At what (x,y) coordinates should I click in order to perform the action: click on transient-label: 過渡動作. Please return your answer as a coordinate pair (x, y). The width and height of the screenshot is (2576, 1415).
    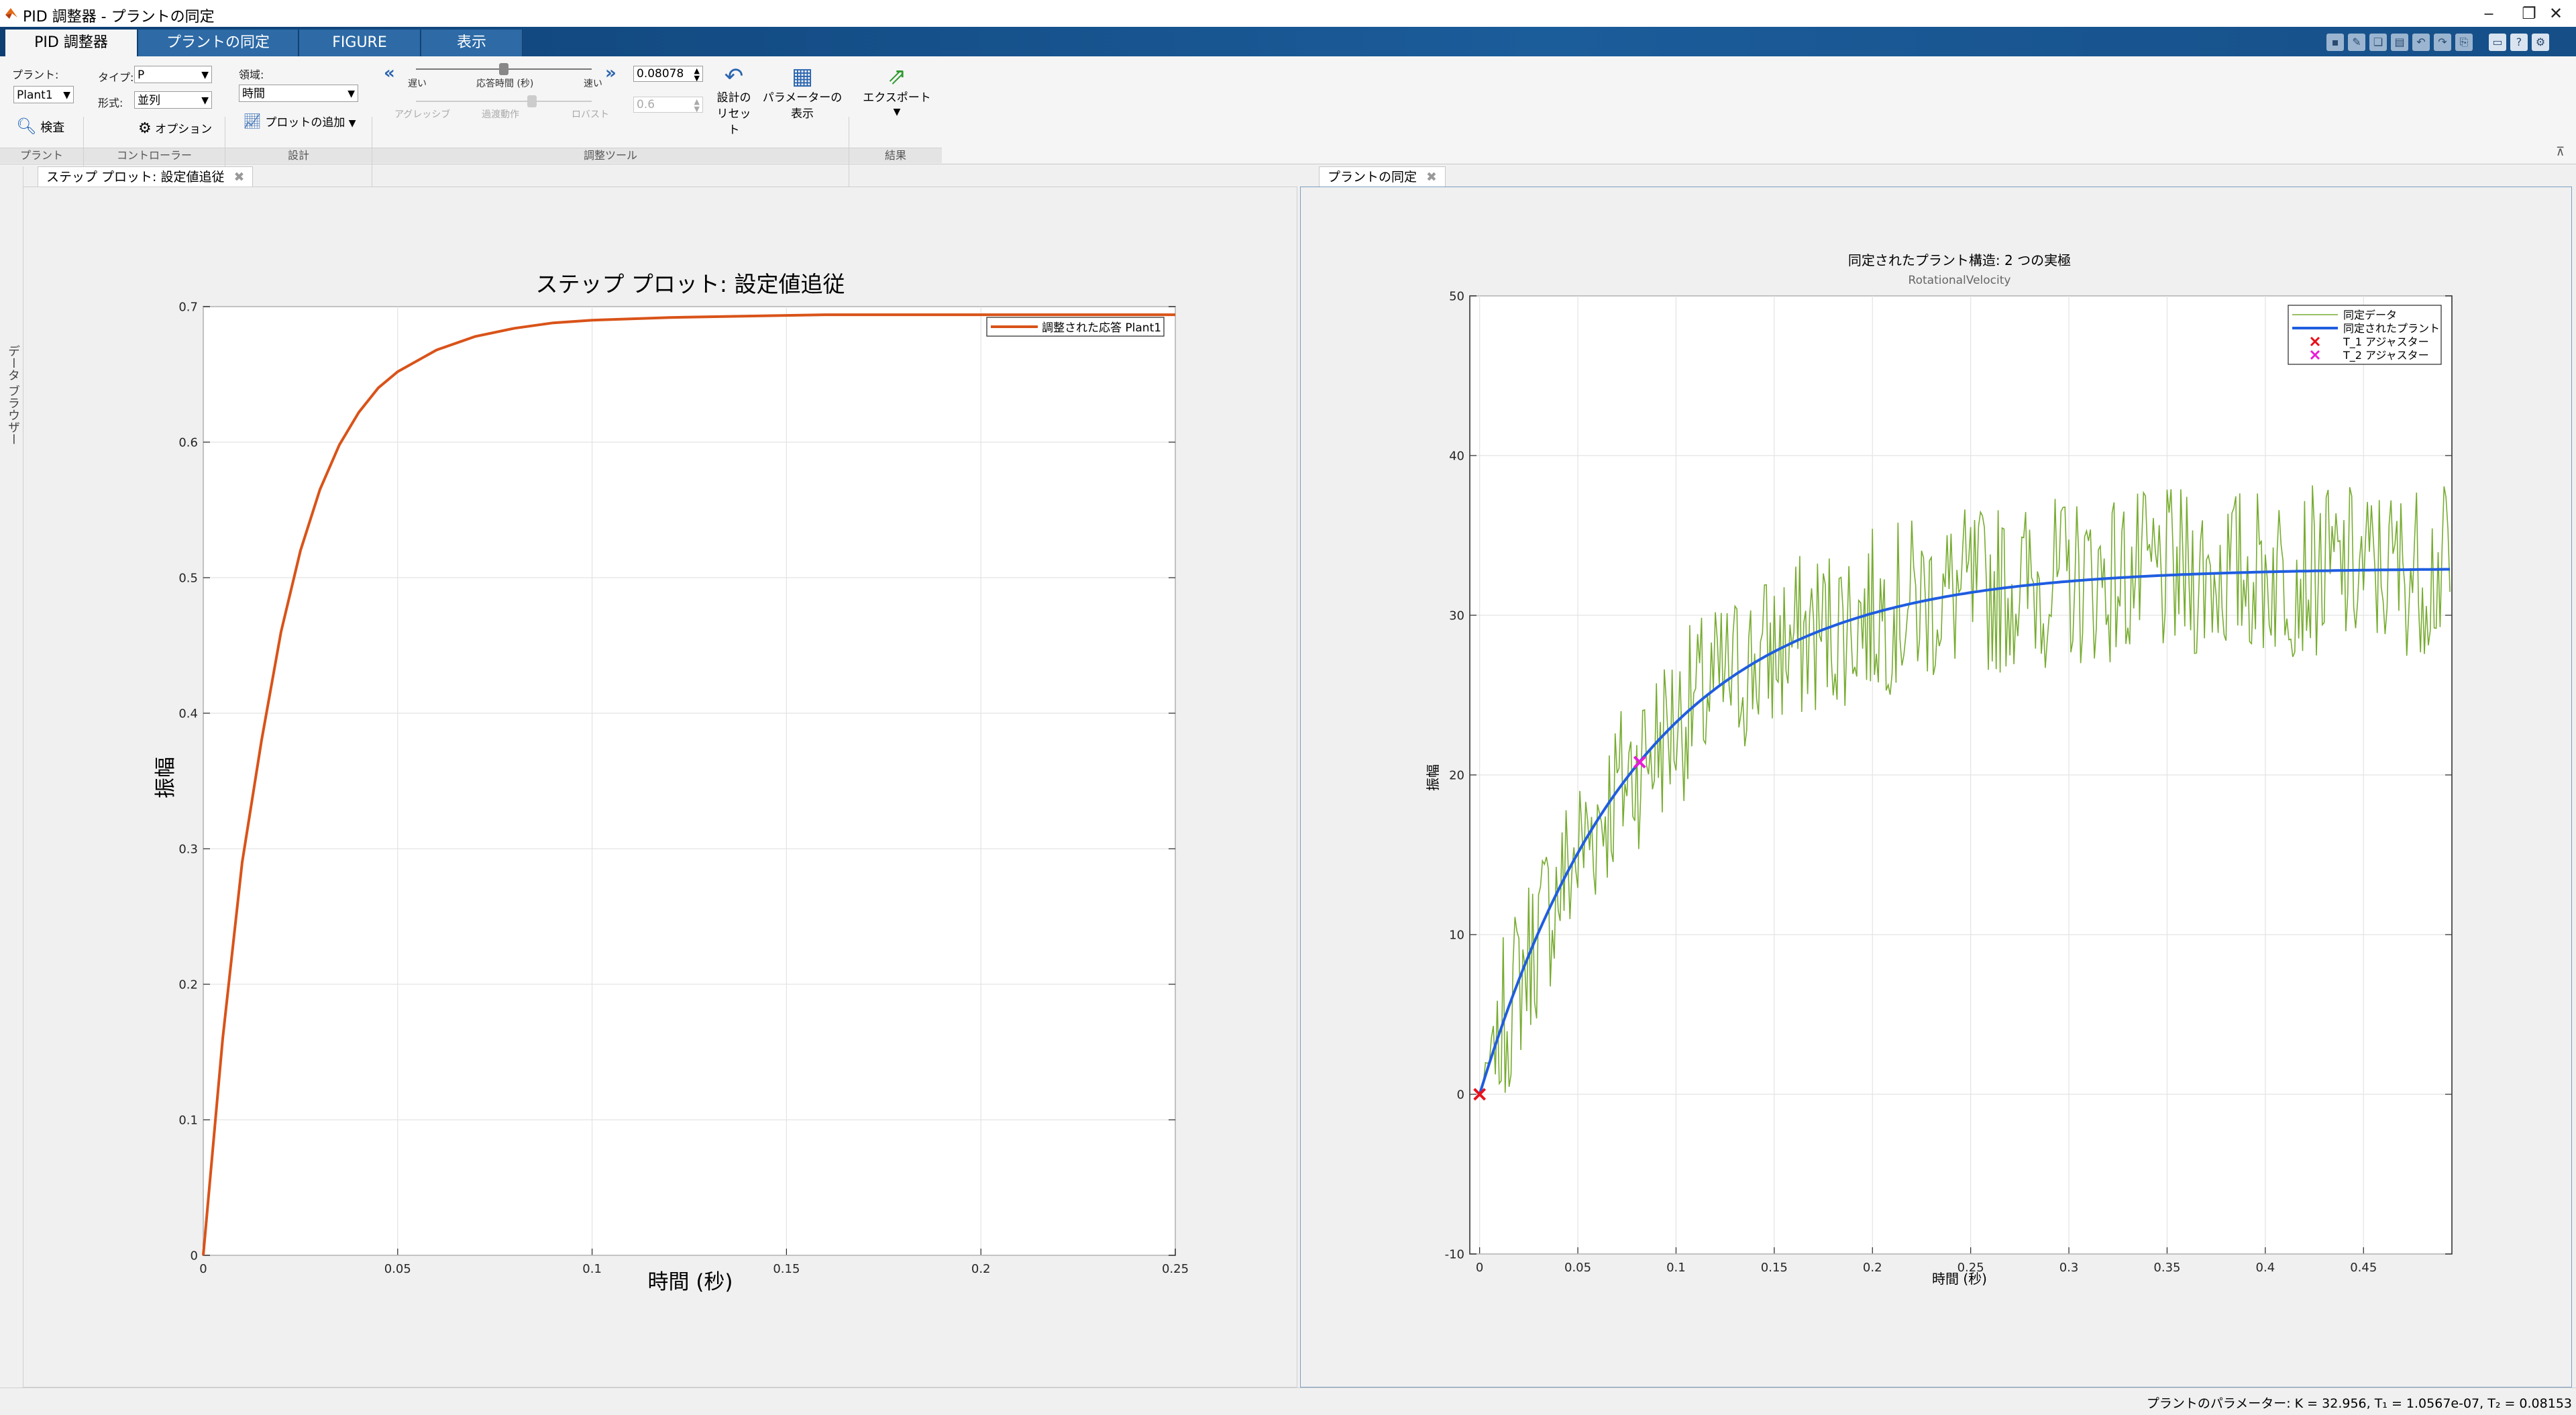
    Looking at the image, I should click on (500, 114).